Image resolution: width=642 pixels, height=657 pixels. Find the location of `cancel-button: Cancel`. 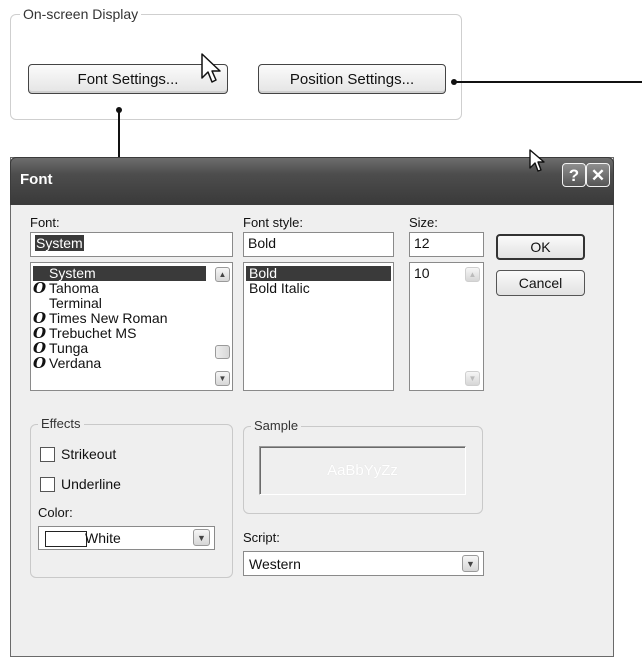

cancel-button: Cancel is located at coordinates (540, 283).